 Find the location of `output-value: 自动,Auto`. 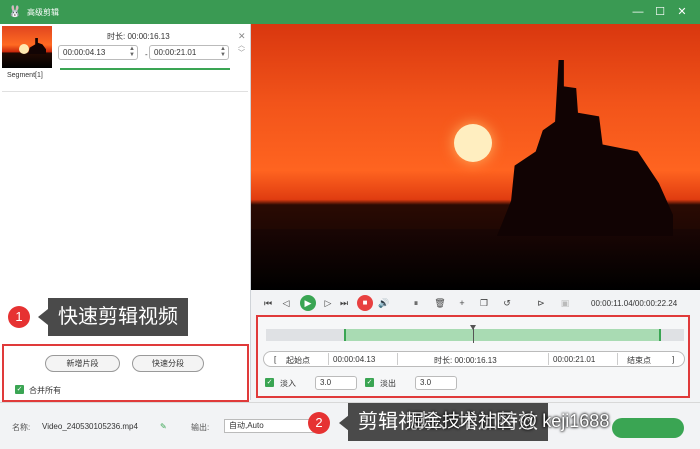

output-value: 自动,Auto is located at coordinates (246, 425).